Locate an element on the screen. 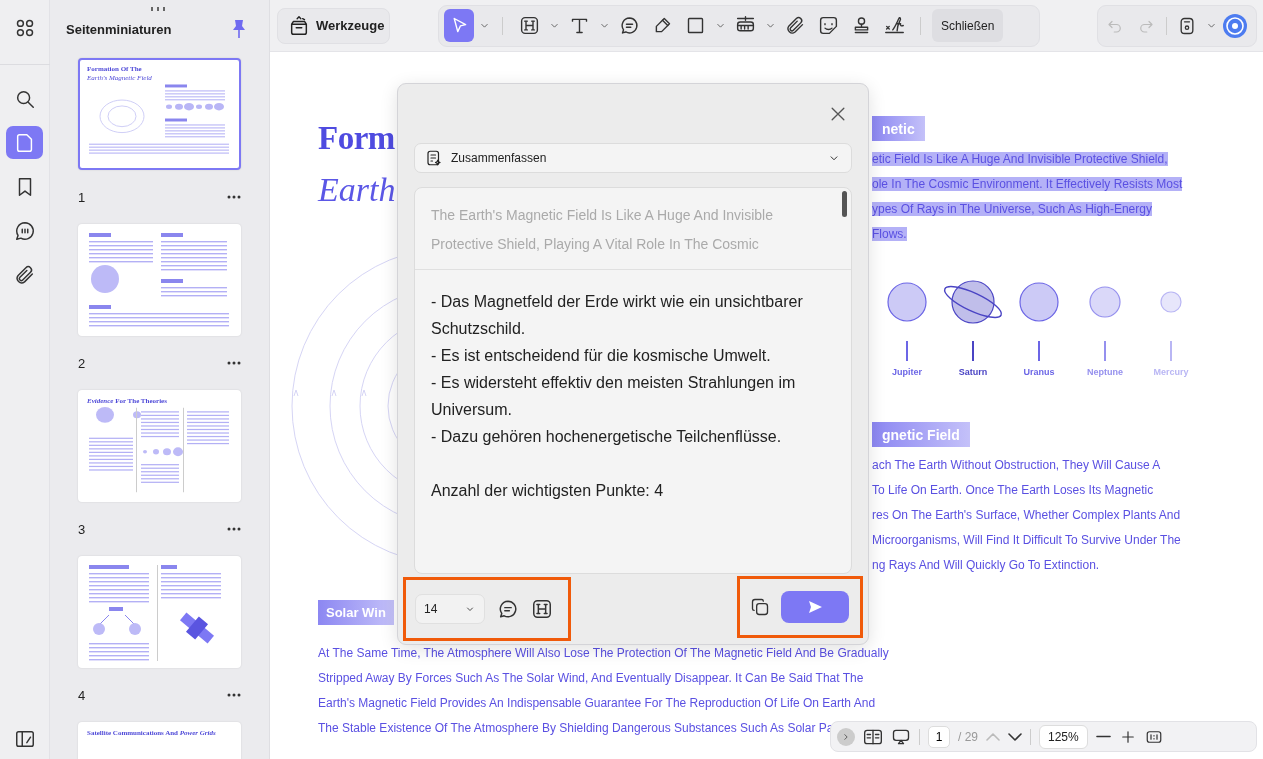 Image resolution: width=1263 pixels, height=759 pixels. page-total: / 29 is located at coordinates (968, 736).